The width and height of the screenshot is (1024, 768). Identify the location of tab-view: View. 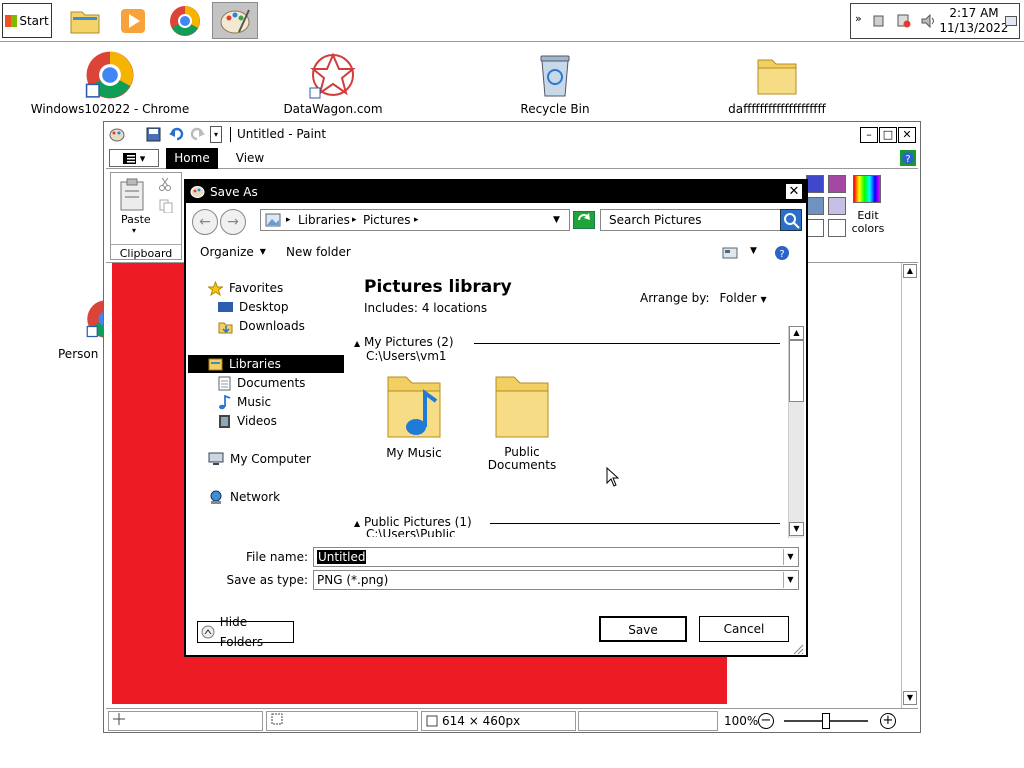
(250, 158).